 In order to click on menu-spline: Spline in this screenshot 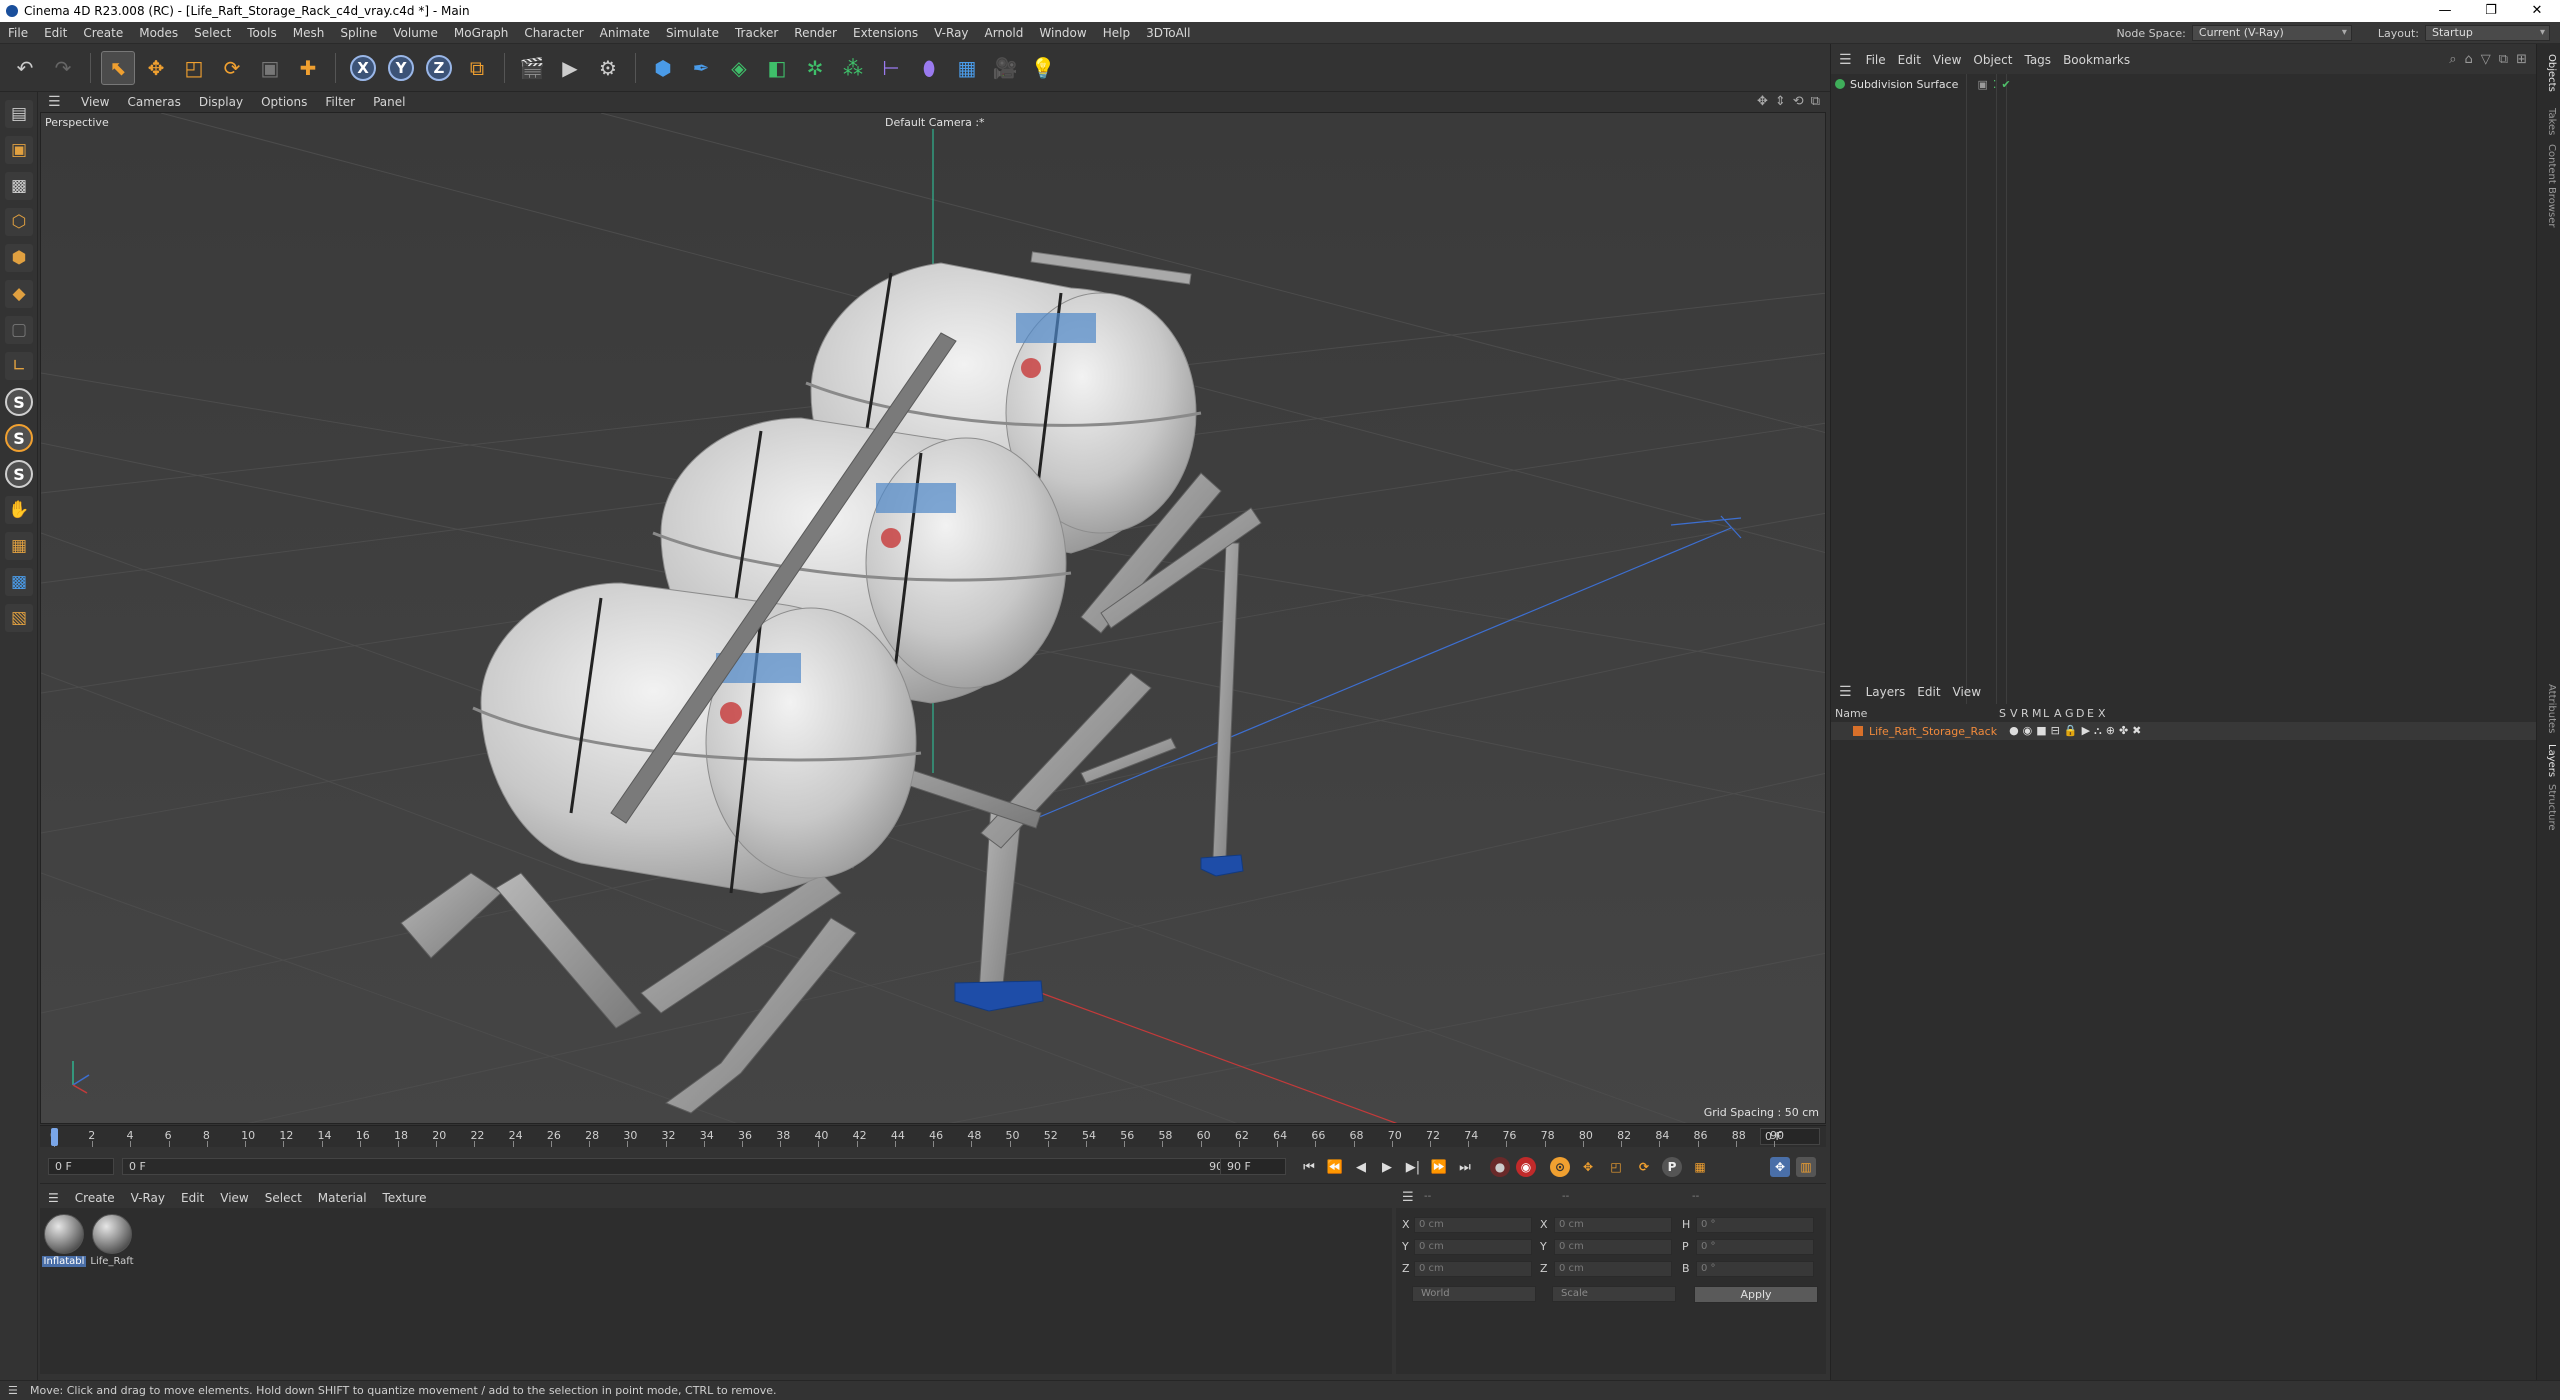, I will do `click(358, 33)`.